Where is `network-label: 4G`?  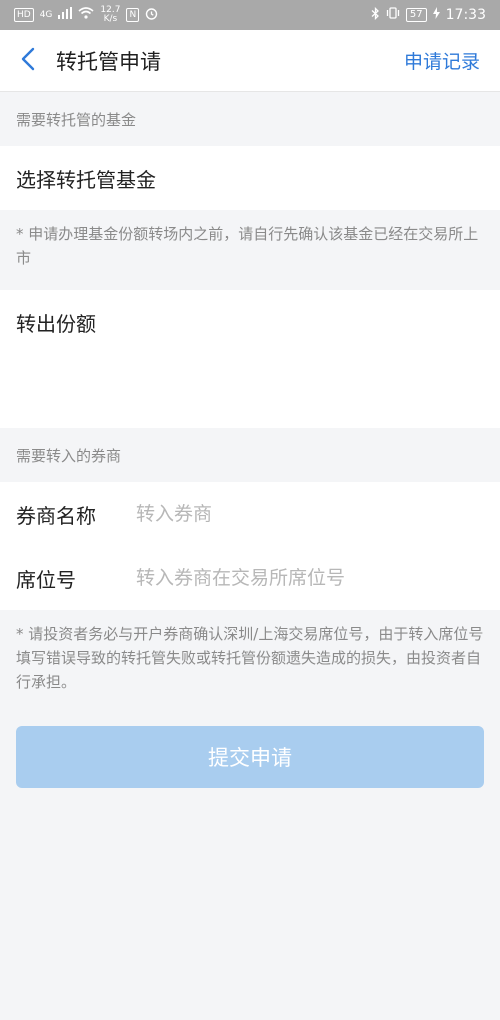
network-label: 4G is located at coordinates (46, 14).